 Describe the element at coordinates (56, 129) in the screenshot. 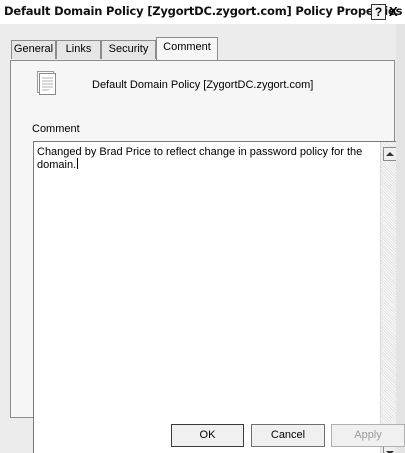

I see `comment-label: Comment` at that location.